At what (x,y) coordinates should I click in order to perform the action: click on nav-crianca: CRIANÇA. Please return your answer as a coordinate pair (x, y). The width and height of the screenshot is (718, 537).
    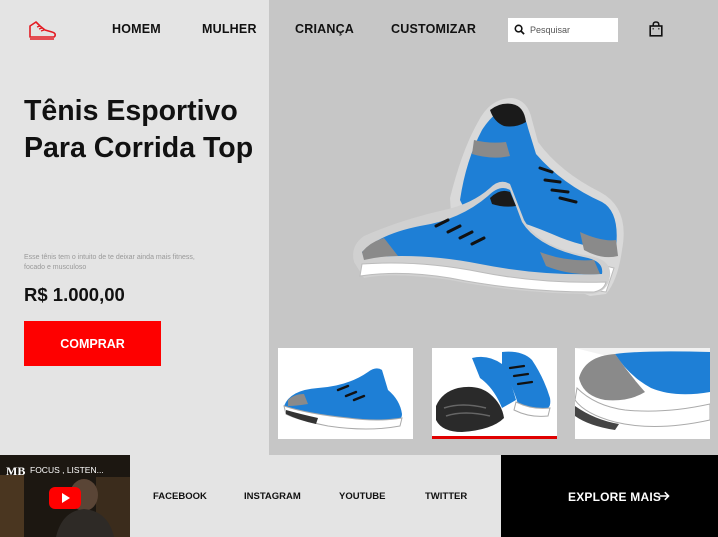
    Looking at the image, I should click on (324, 29).